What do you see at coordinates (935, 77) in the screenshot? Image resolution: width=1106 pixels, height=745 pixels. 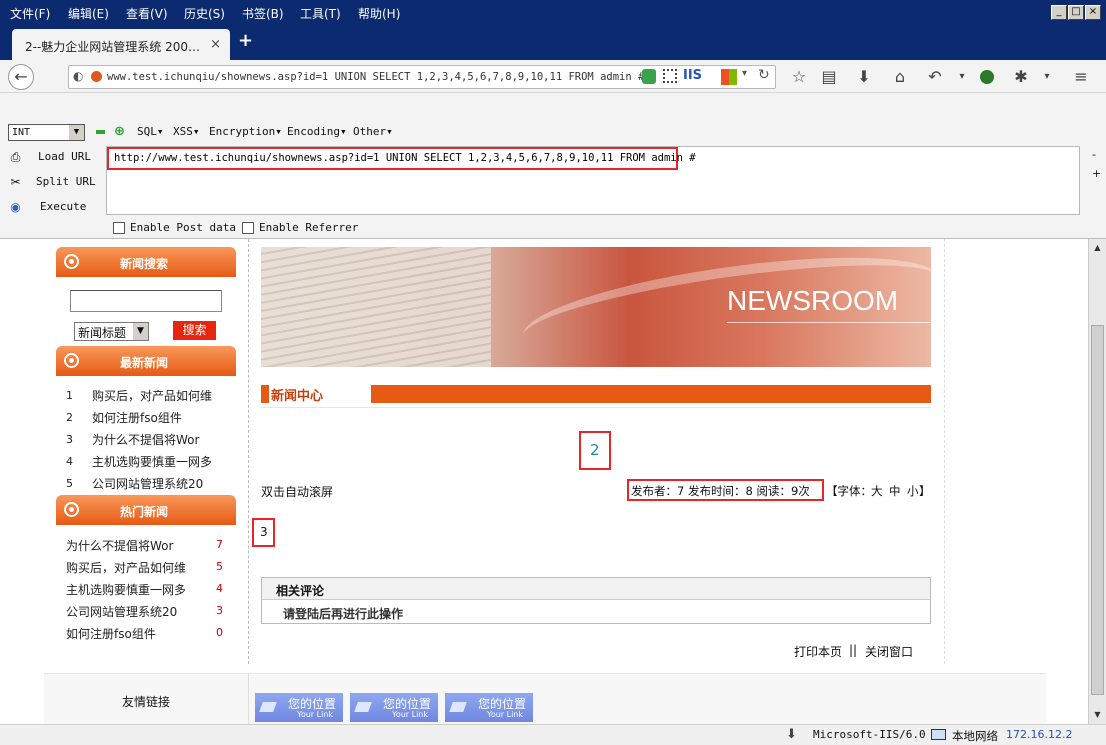 I see `undo-icon: ↶` at bounding box center [935, 77].